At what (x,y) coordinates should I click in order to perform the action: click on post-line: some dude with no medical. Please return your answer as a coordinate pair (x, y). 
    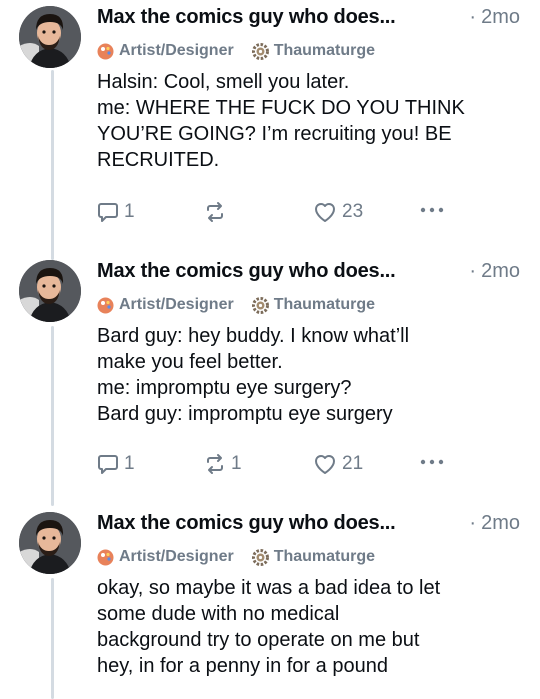
    Looking at the image, I should click on (218, 614).